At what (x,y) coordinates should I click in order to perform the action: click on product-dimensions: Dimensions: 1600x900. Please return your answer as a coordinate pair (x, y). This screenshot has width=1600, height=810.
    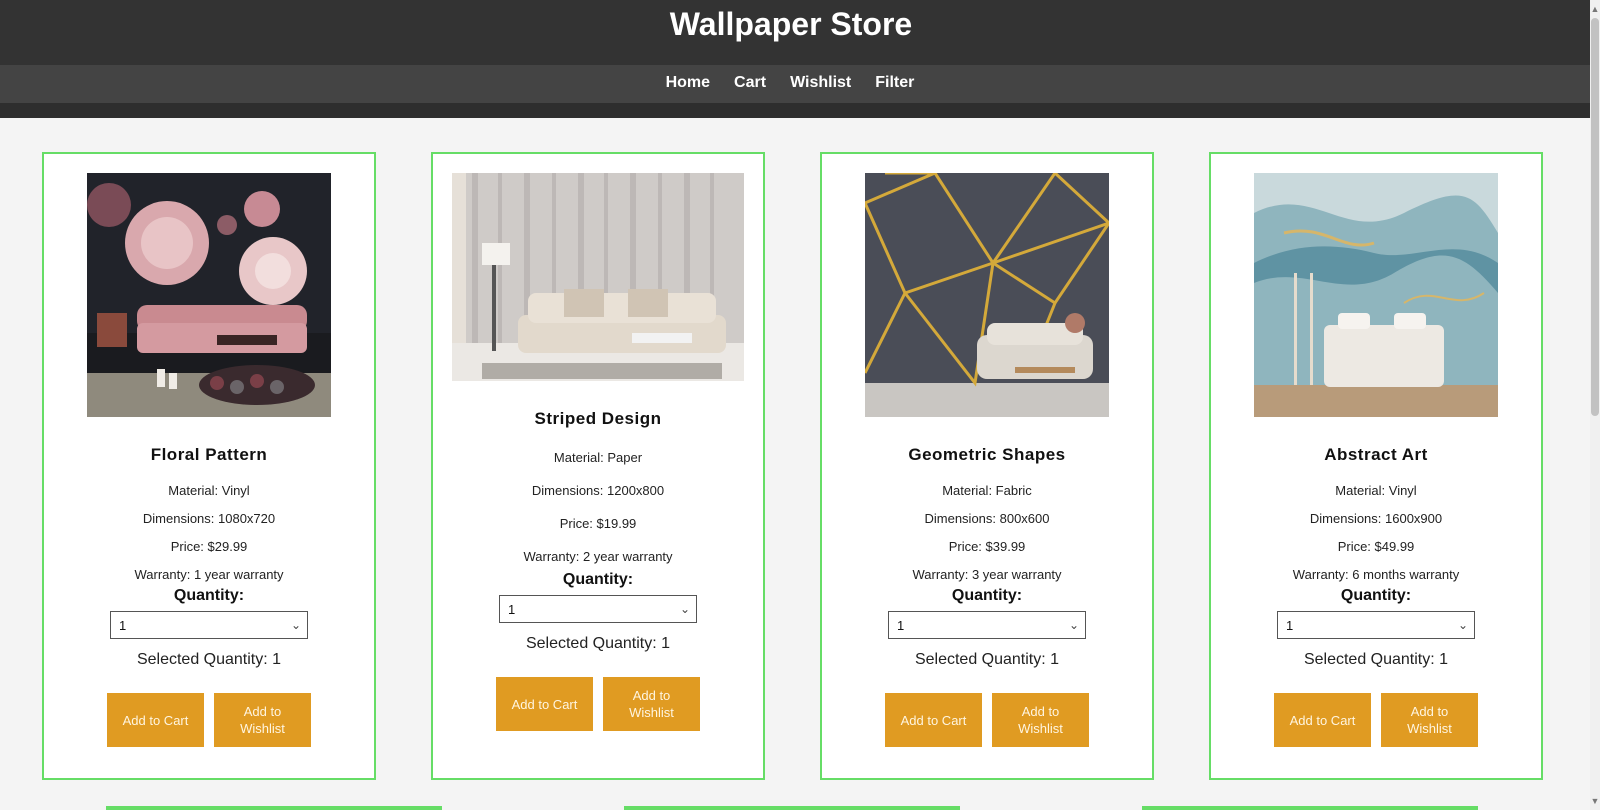
    Looking at the image, I should click on (1376, 518).